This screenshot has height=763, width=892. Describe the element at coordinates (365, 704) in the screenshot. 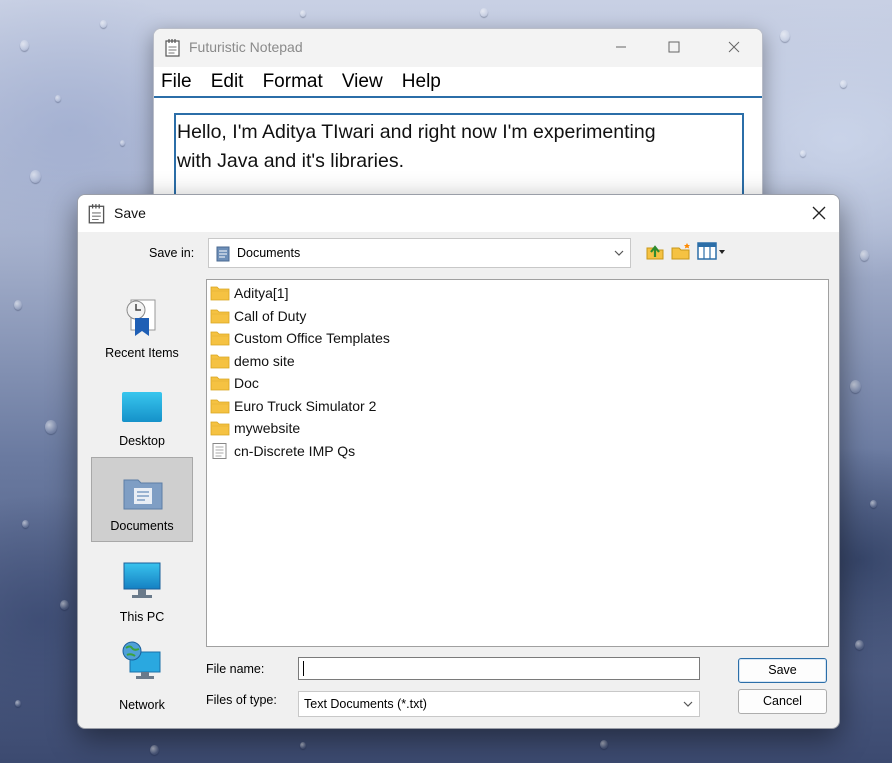

I see `files-of-type-value: Text Documents (*.txt)` at that location.